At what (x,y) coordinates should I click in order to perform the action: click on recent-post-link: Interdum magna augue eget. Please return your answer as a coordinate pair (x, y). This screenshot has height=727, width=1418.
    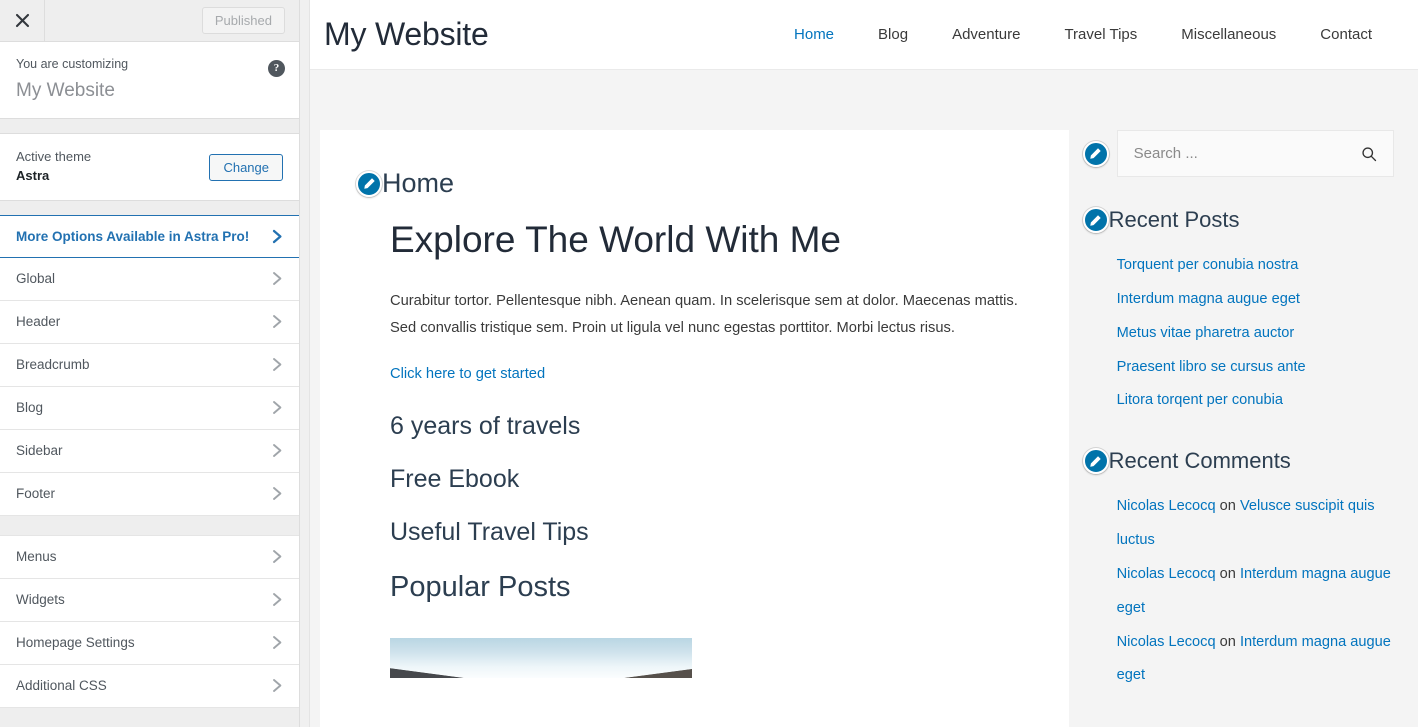
    Looking at the image, I should click on (1208, 299).